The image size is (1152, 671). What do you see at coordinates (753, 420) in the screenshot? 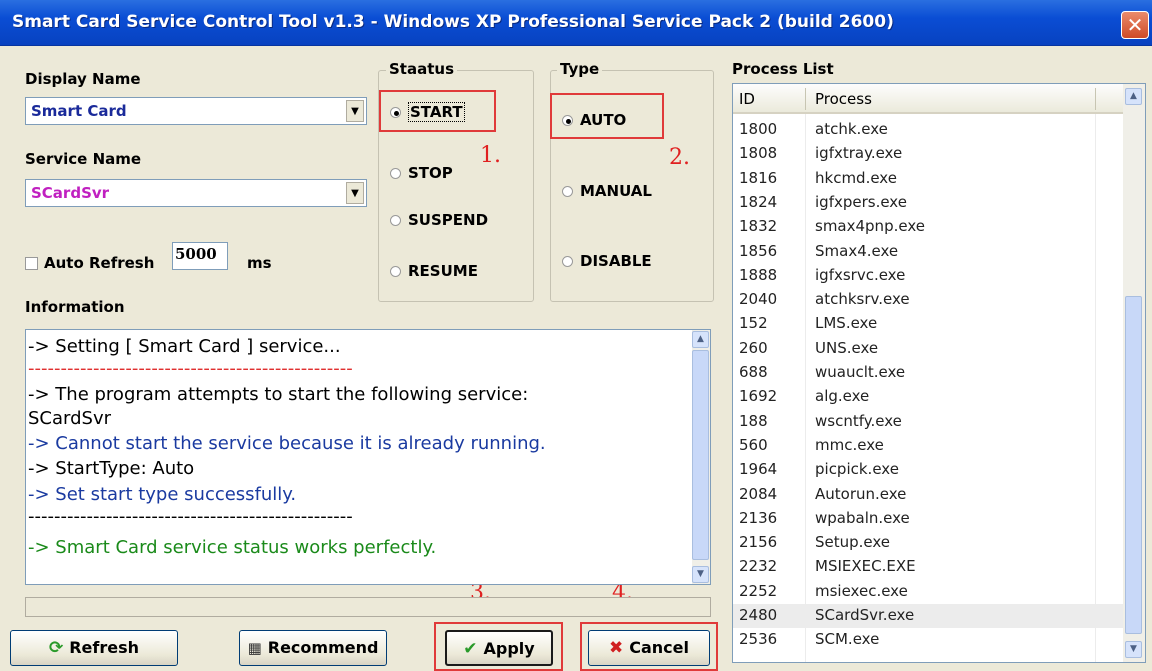
I see `process-id: 188` at bounding box center [753, 420].